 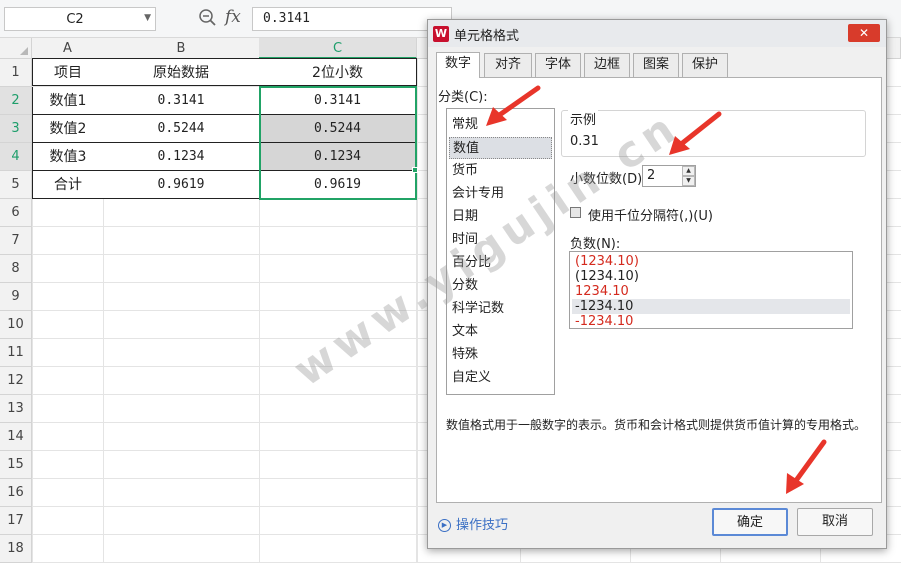 What do you see at coordinates (500, 194) in the screenshot?
I see `category-item: 会计专用` at bounding box center [500, 194].